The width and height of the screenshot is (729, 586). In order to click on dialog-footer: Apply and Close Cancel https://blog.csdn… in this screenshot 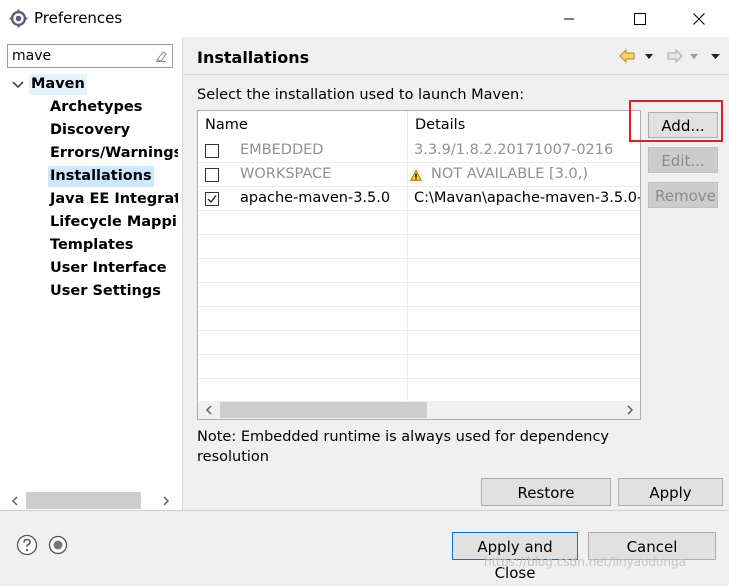, I will do `click(364, 546)`.